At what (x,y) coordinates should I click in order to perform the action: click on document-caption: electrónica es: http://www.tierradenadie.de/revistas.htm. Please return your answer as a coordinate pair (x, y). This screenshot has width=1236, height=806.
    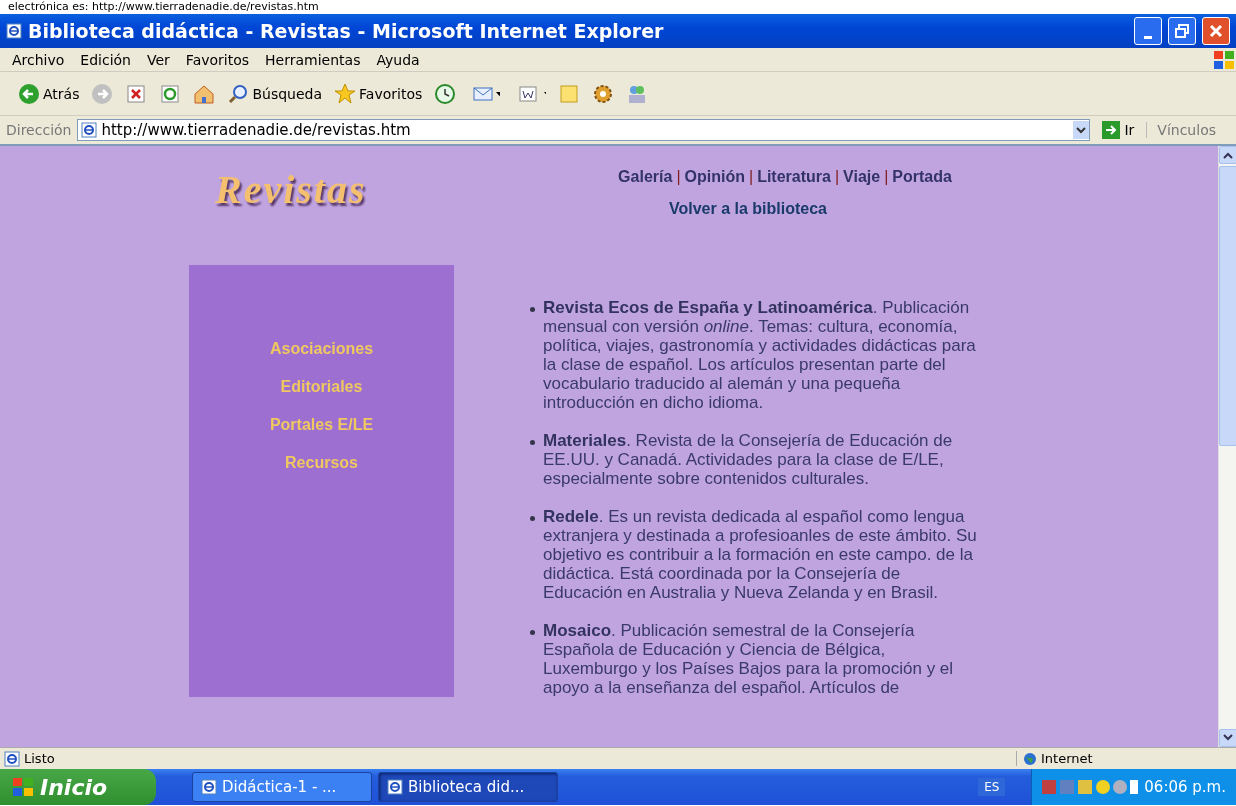
    Looking at the image, I should click on (163, 7).